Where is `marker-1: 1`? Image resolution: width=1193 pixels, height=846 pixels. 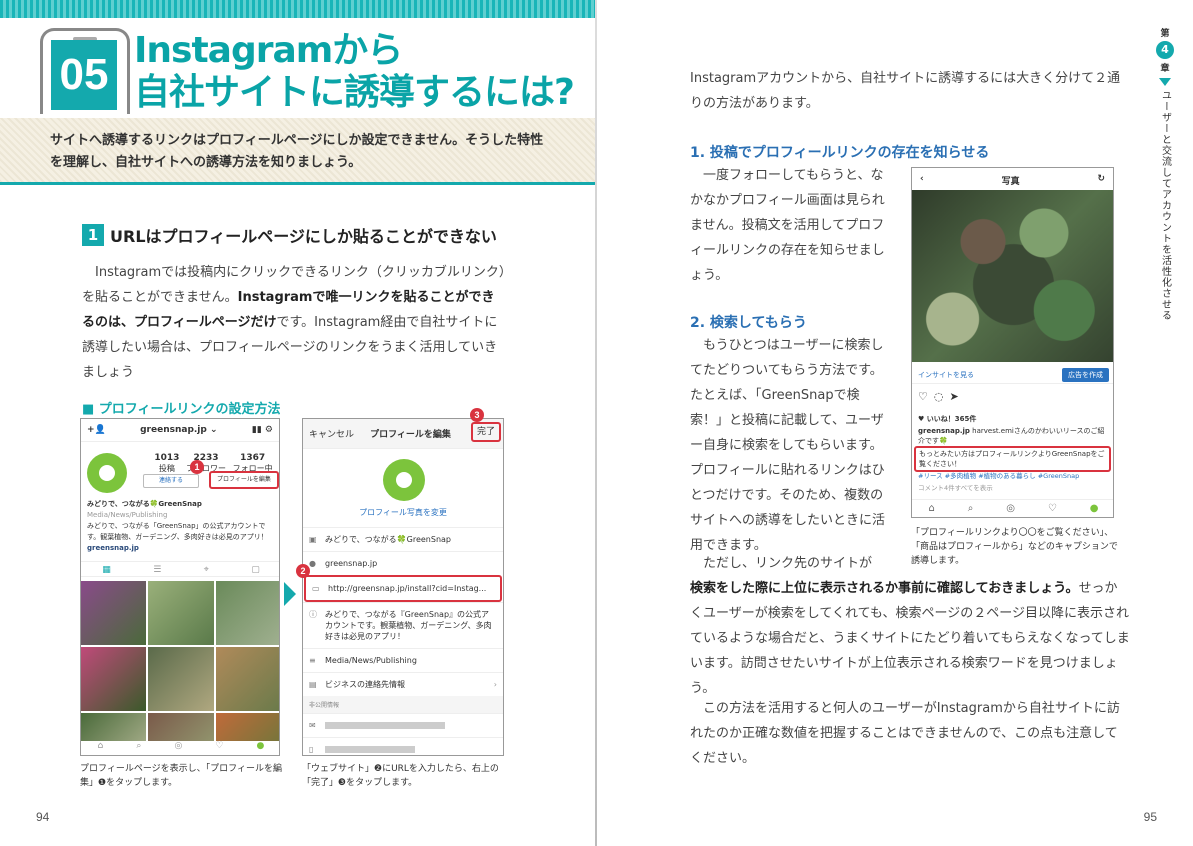 marker-1: 1 is located at coordinates (197, 467).